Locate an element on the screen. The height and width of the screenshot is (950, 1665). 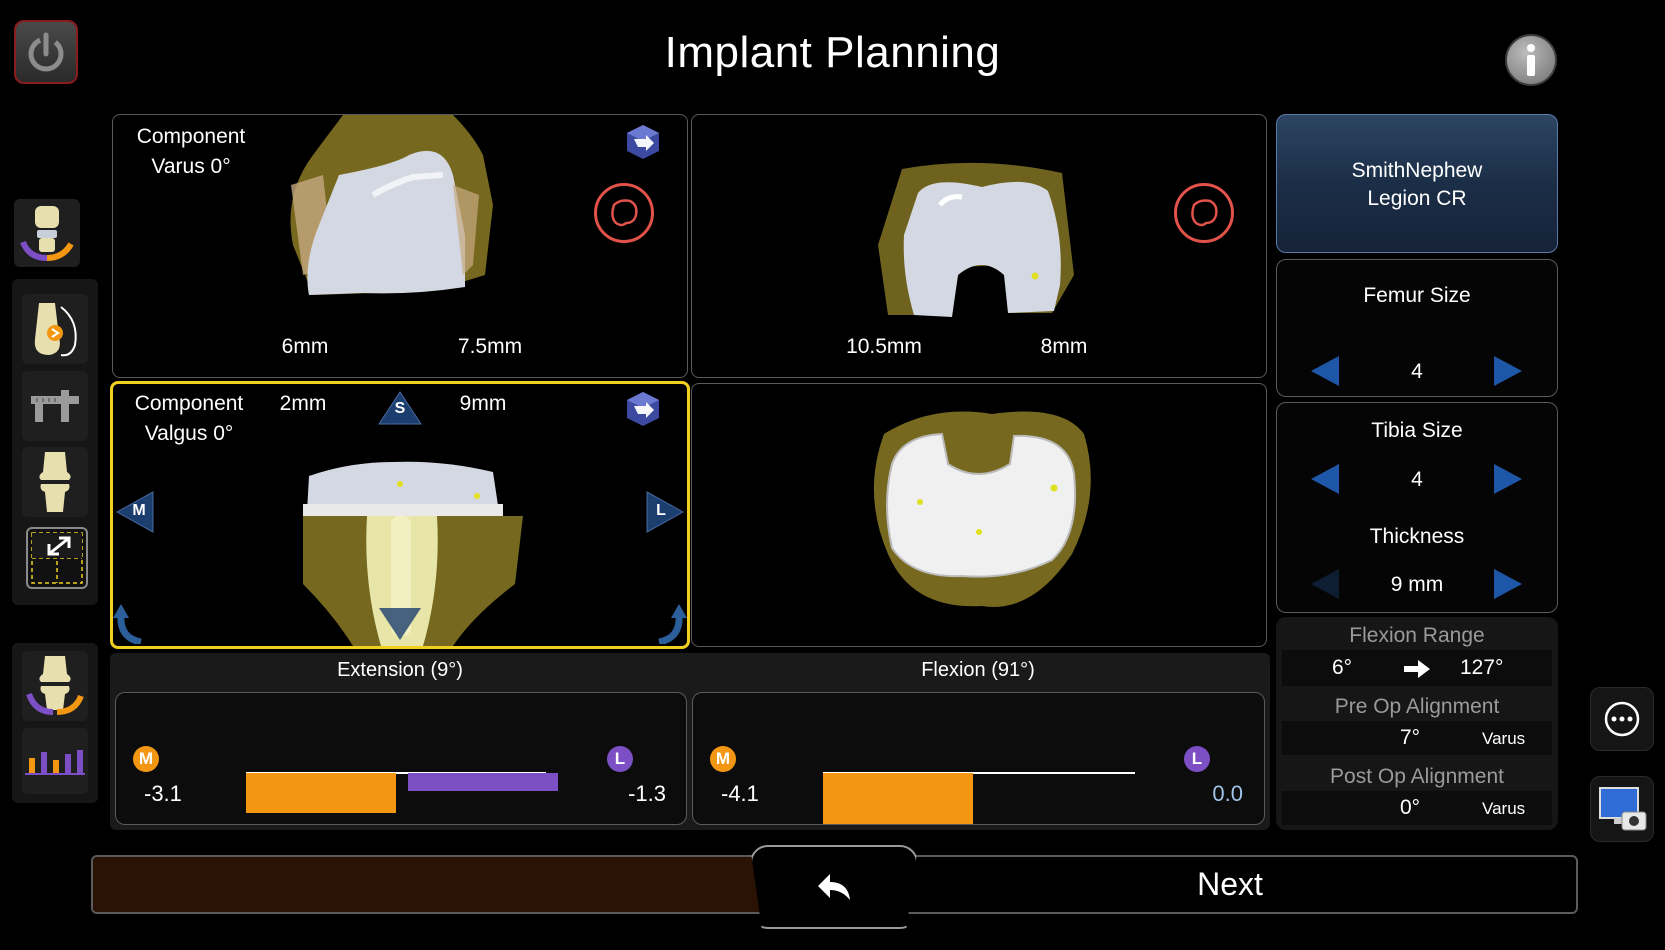
flexion-range-to: 127° is located at coordinates (1482, 667).